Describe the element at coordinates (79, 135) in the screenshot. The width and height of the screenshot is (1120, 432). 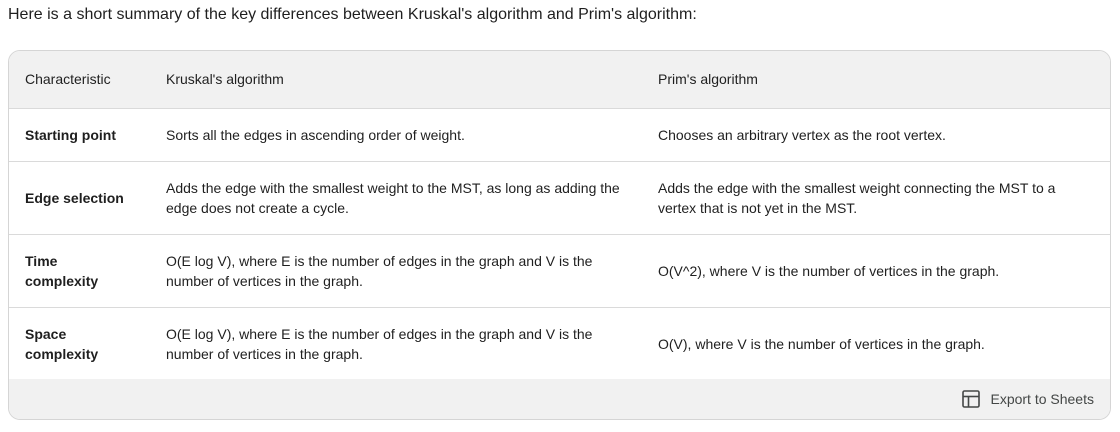
I see `row-label: Starting point` at that location.